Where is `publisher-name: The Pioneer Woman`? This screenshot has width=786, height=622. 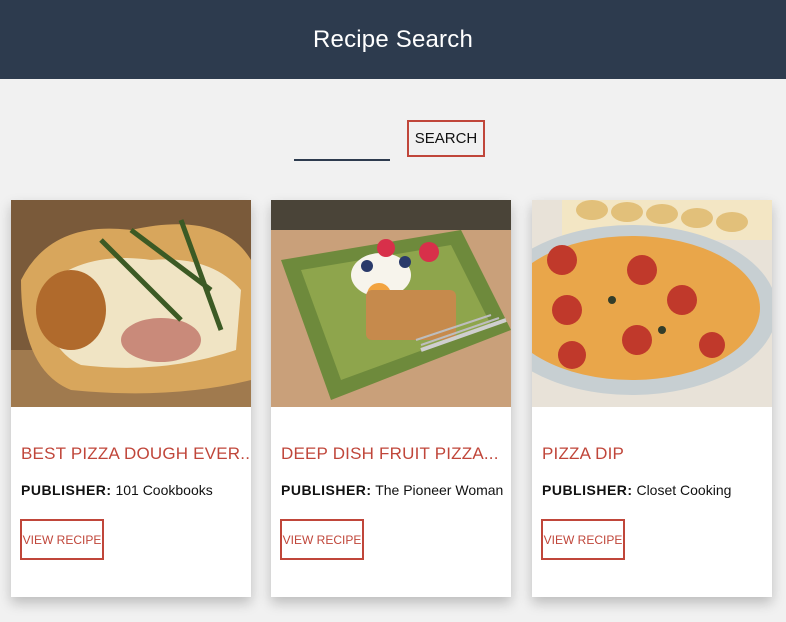 publisher-name: The Pioneer Woman is located at coordinates (439, 490).